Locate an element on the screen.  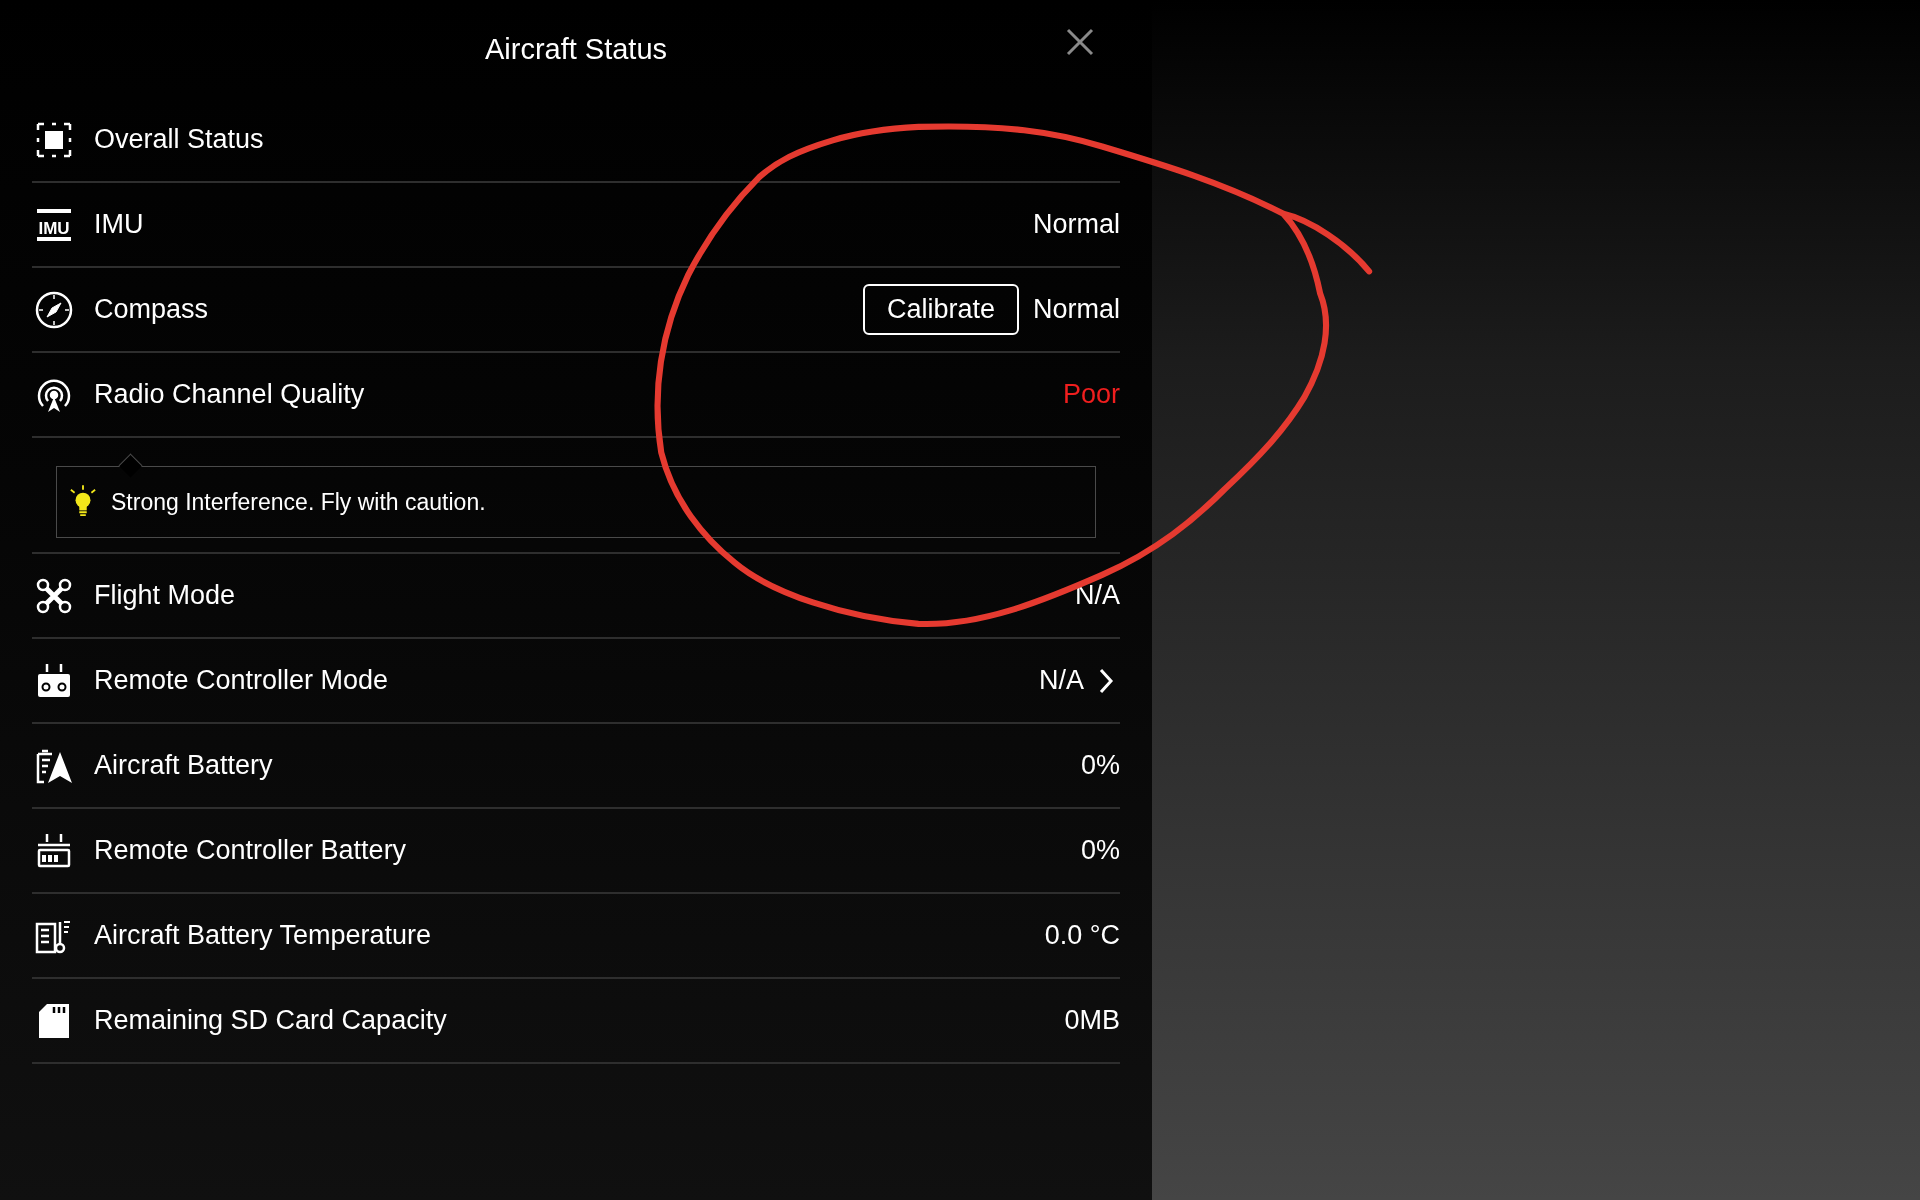
row-label: Aircraft Battery Temperature is located at coordinates (263, 935).